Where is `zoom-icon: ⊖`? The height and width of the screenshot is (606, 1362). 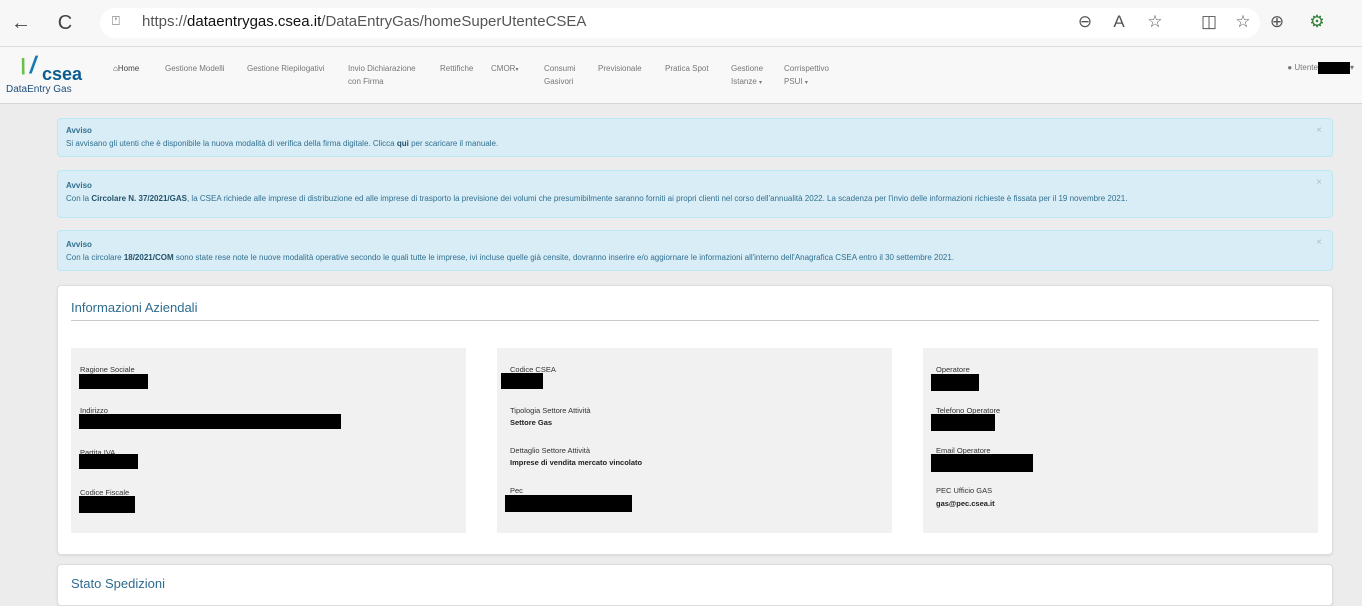 zoom-icon: ⊖ is located at coordinates (1085, 22).